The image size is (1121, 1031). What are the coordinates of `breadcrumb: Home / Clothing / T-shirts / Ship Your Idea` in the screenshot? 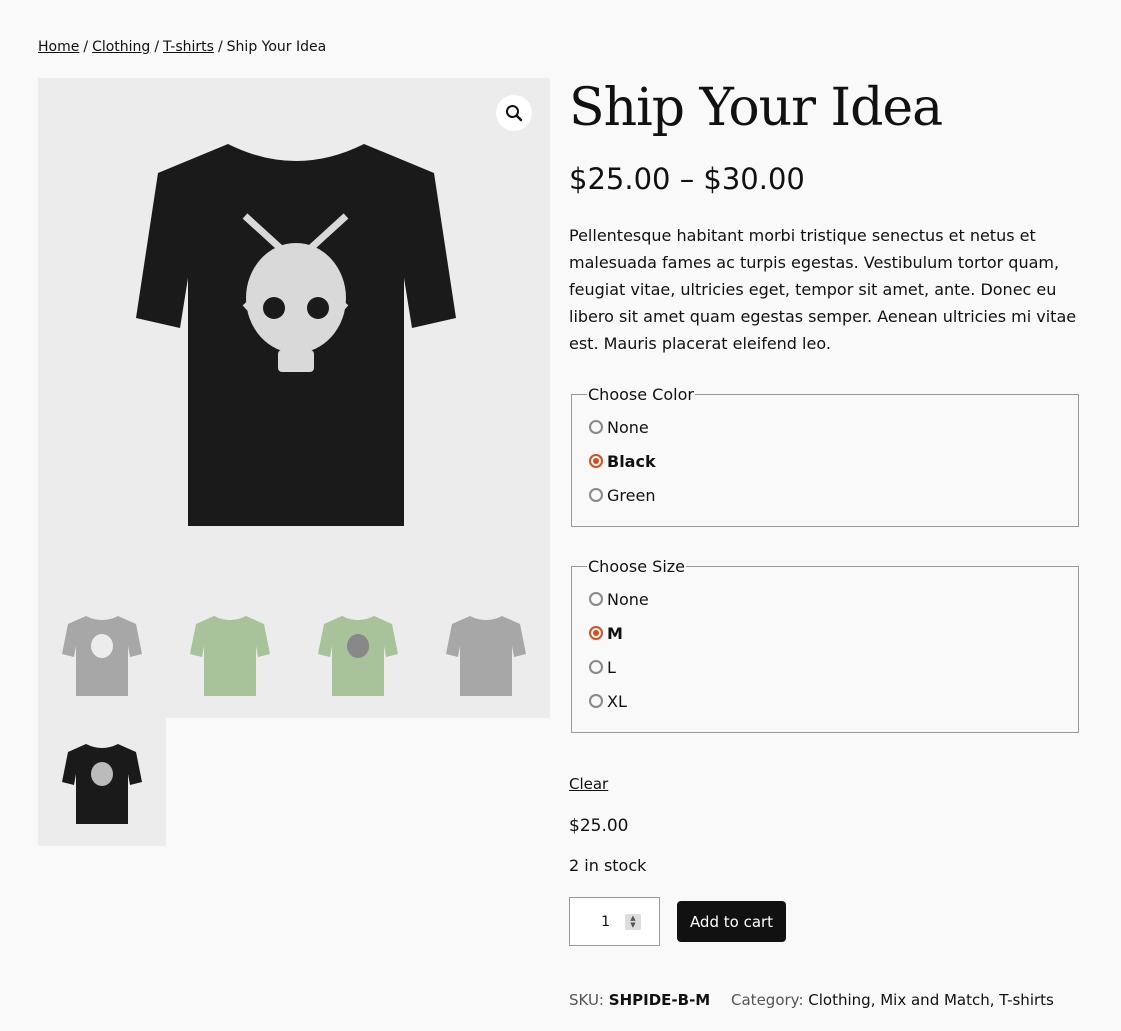 It's located at (182, 47).